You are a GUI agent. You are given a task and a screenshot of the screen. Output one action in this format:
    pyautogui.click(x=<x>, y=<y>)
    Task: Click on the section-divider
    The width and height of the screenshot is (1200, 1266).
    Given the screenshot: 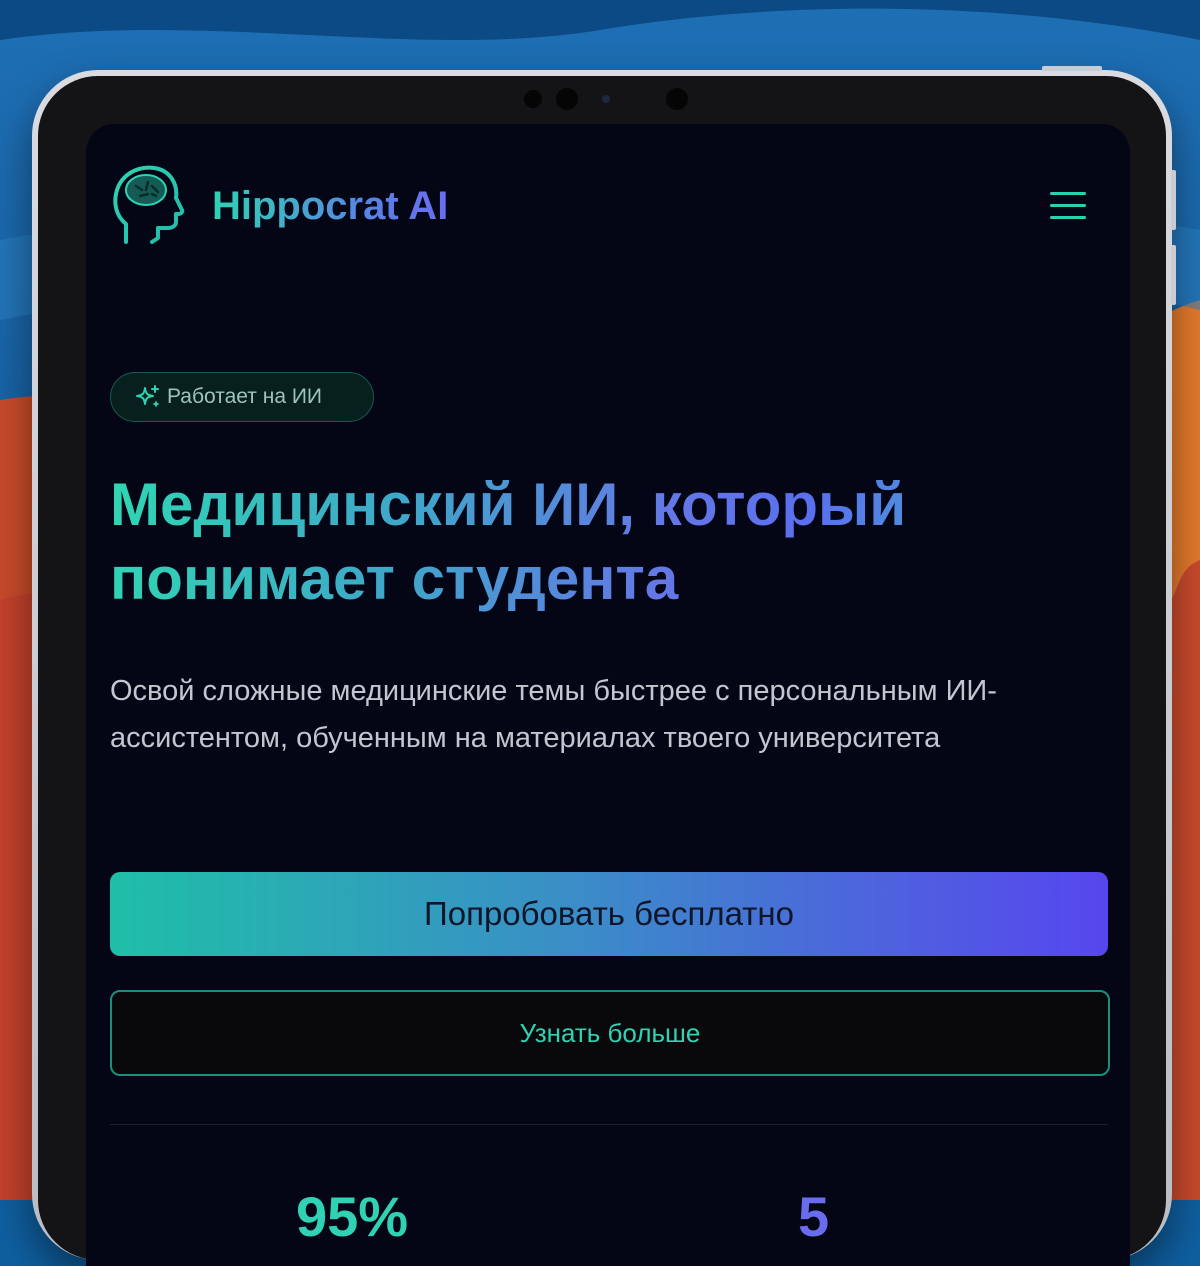 What is the action you would take?
    pyautogui.click(x=609, y=1124)
    